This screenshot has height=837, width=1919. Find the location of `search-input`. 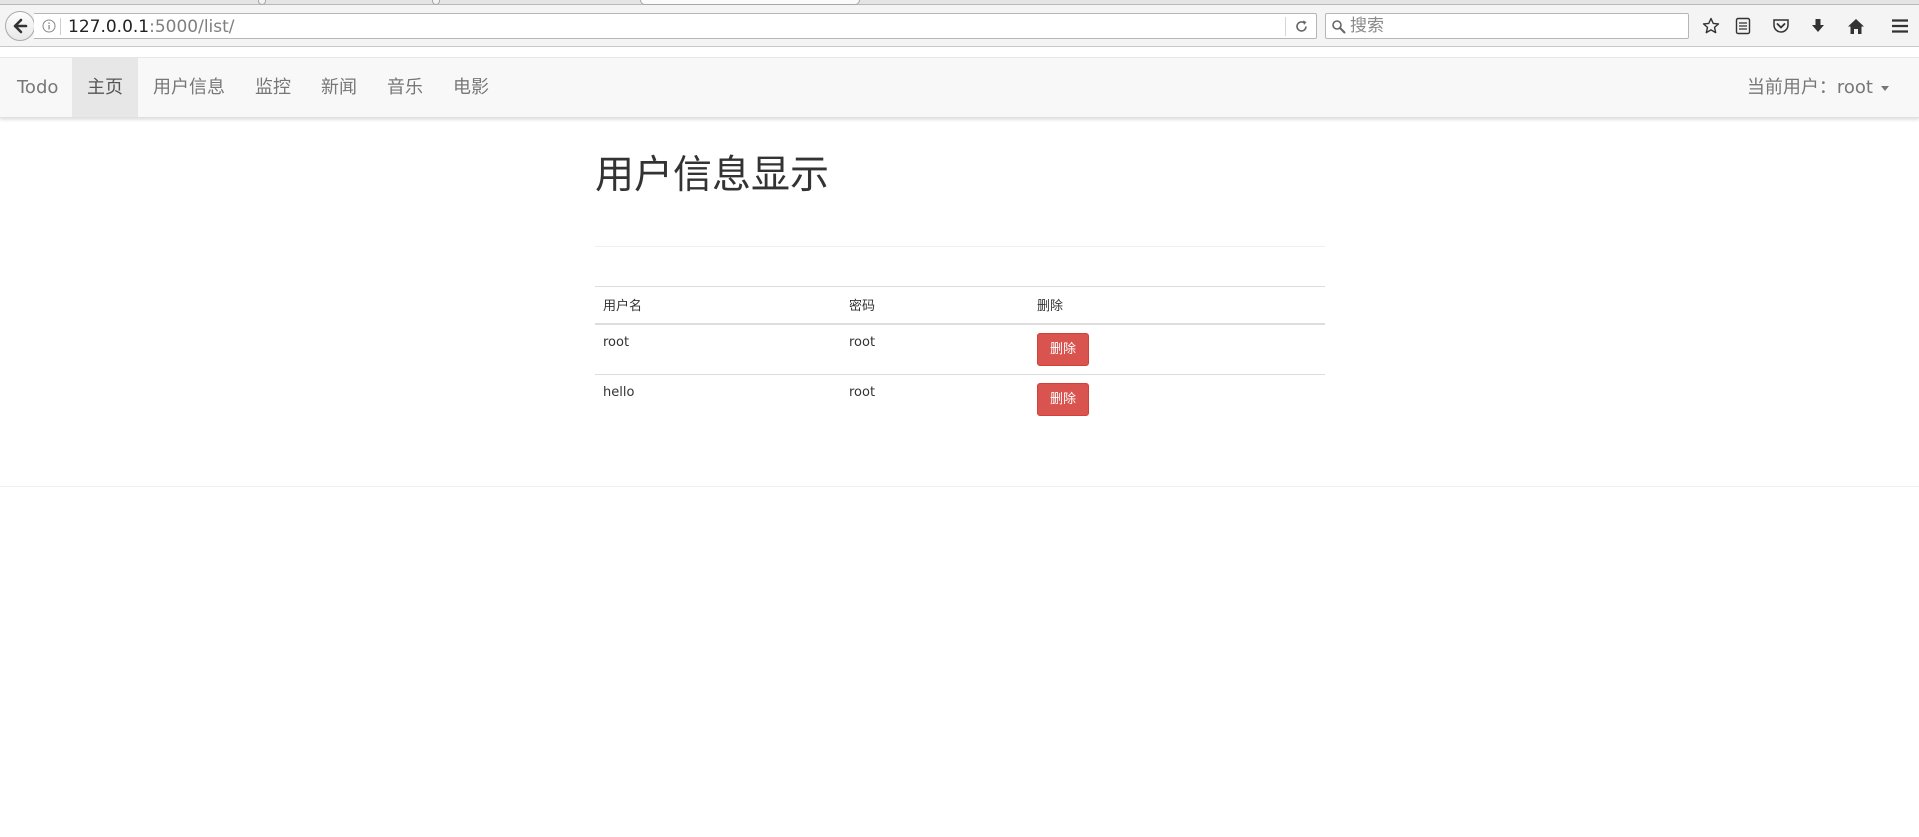

search-input is located at coordinates (1515, 26).